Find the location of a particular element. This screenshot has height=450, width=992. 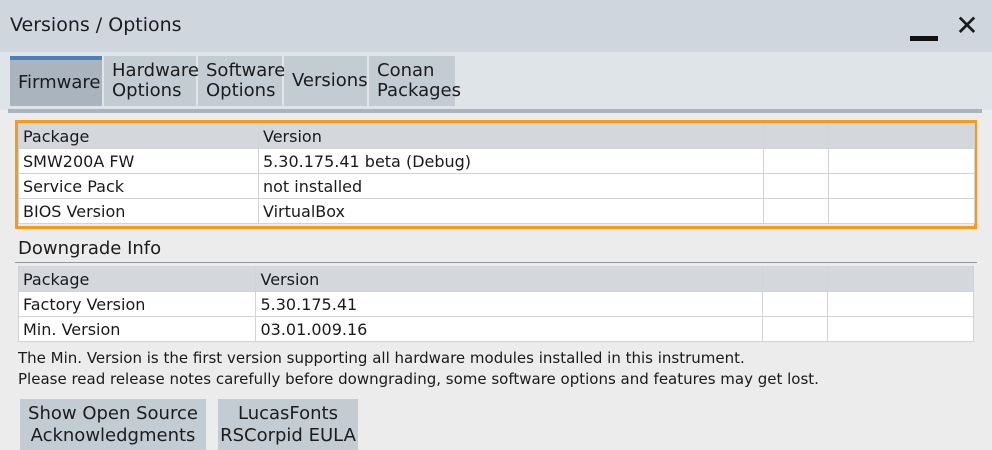

tab-conan-packages: Conan Packages is located at coordinates (415, 81).